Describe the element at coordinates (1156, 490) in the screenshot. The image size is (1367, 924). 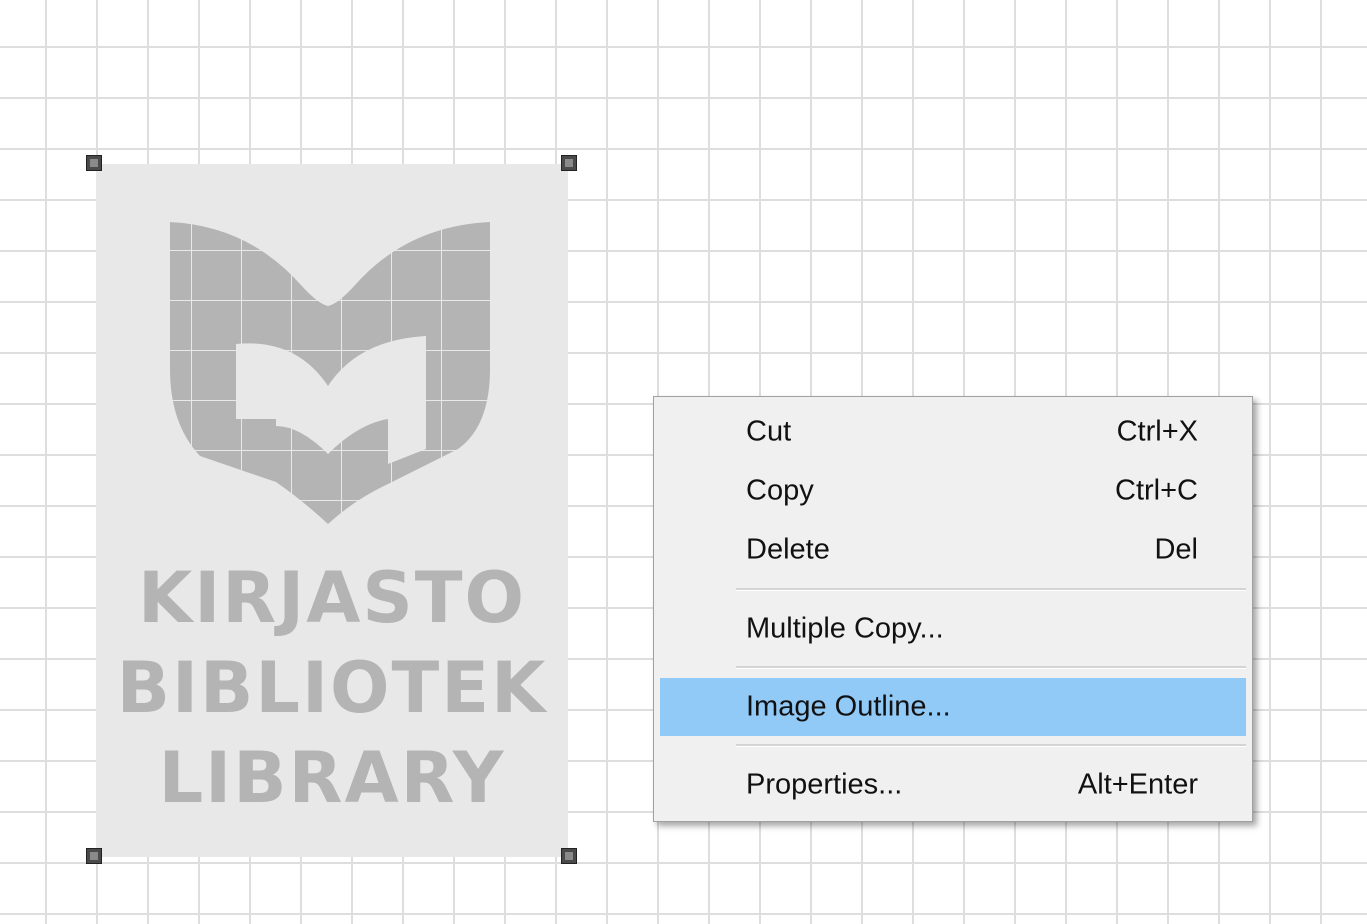
I see `menu-item-shortcut: Ctrl+C` at that location.